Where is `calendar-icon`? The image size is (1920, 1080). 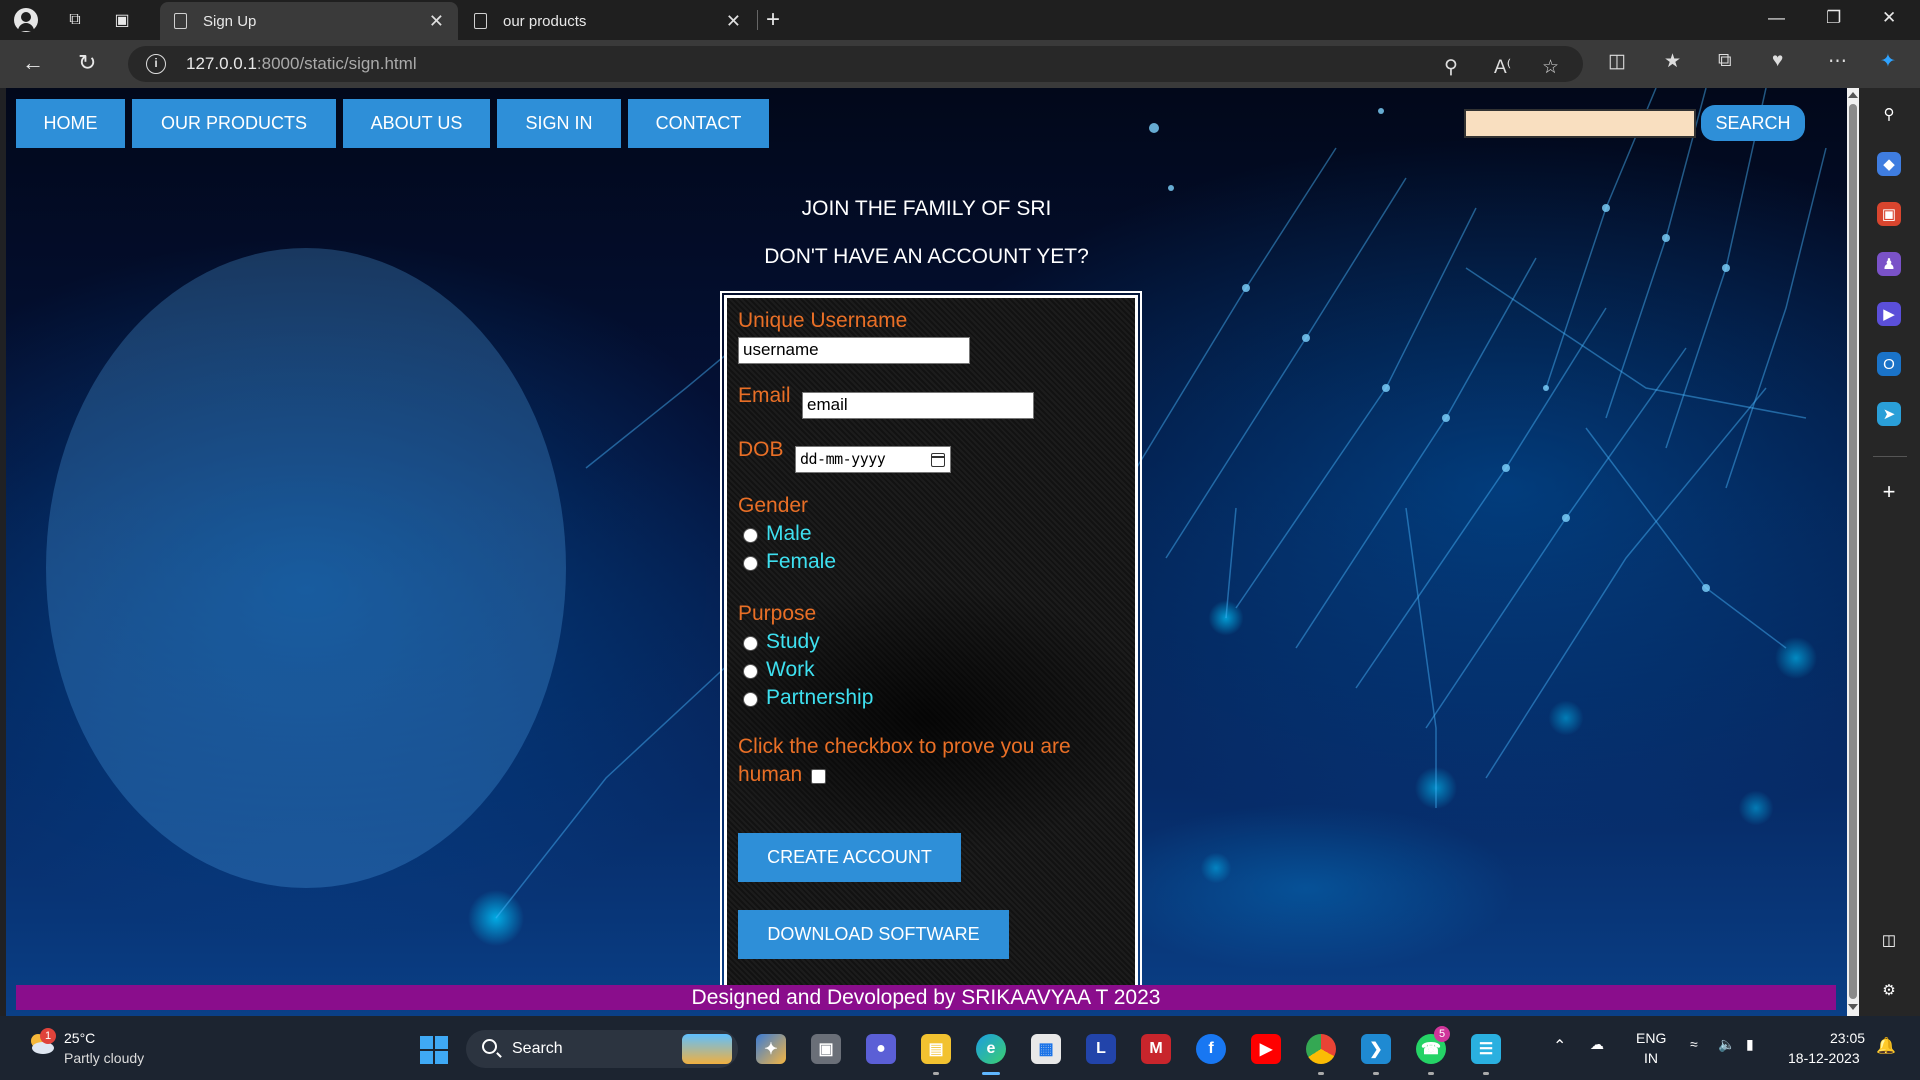
calendar-icon is located at coordinates (938, 460).